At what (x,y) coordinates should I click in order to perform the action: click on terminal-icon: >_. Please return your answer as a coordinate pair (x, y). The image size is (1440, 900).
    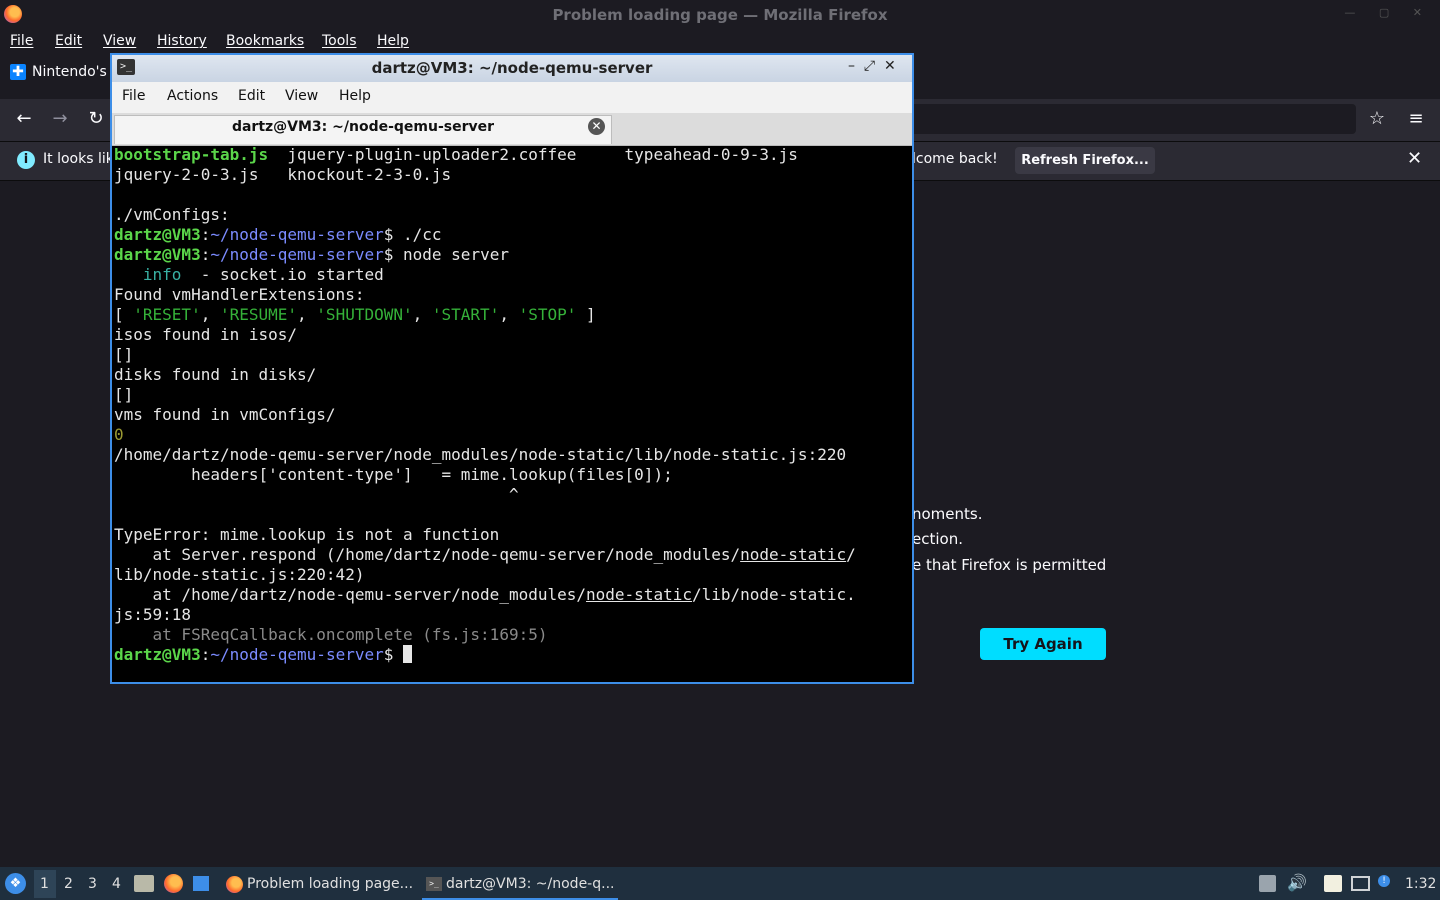
    Looking at the image, I should click on (434, 884).